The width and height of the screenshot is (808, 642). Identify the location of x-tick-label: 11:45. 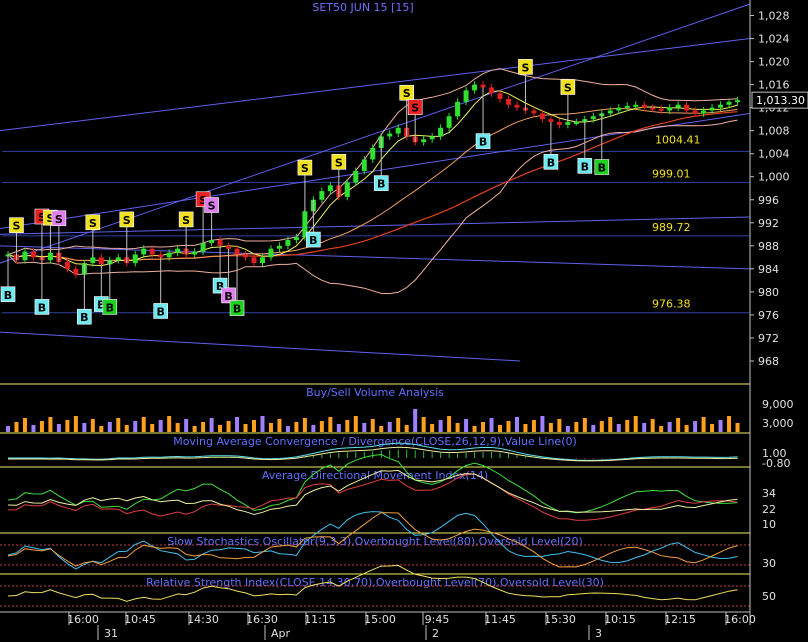
(500, 619).